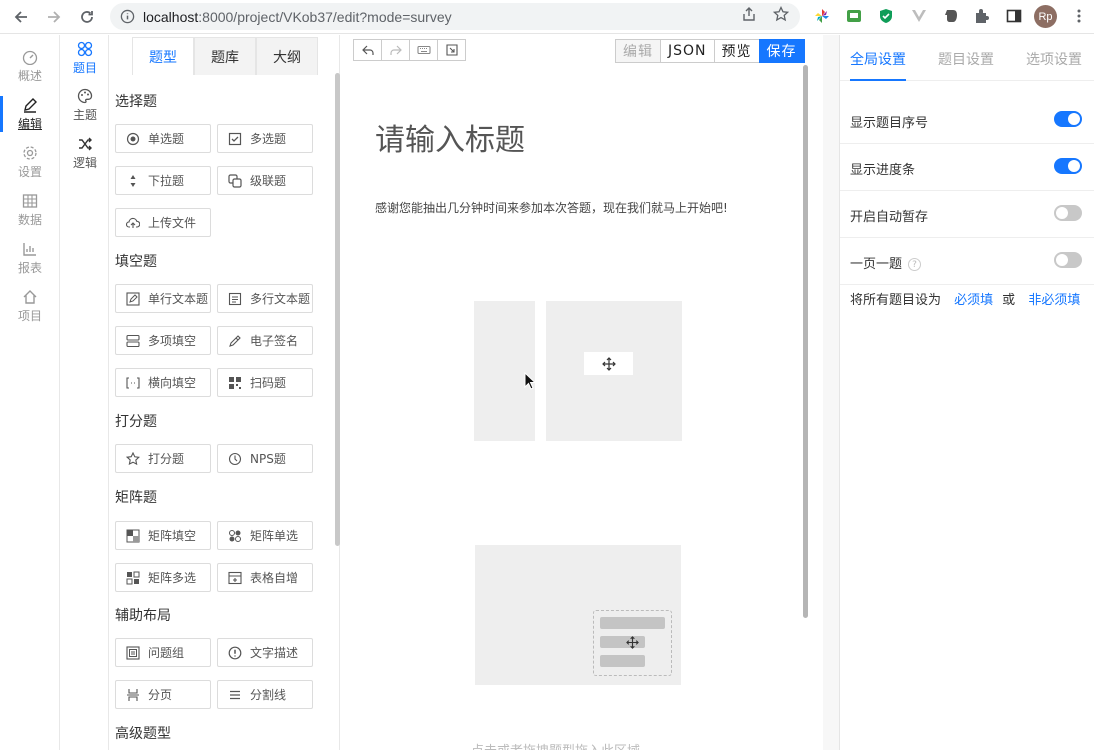 This screenshot has width=1094, height=750. What do you see at coordinates (886, 16) in the screenshot?
I see `shield-extension-icon` at bounding box center [886, 16].